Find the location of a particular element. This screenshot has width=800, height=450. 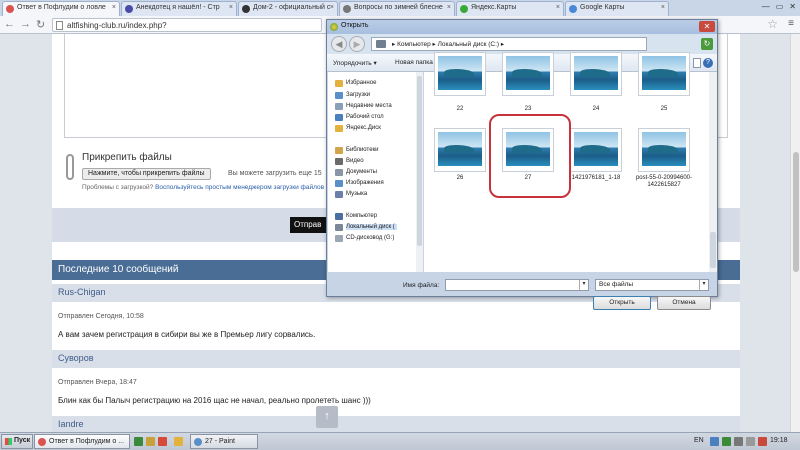

send-button: Отправ is located at coordinates (308, 225).